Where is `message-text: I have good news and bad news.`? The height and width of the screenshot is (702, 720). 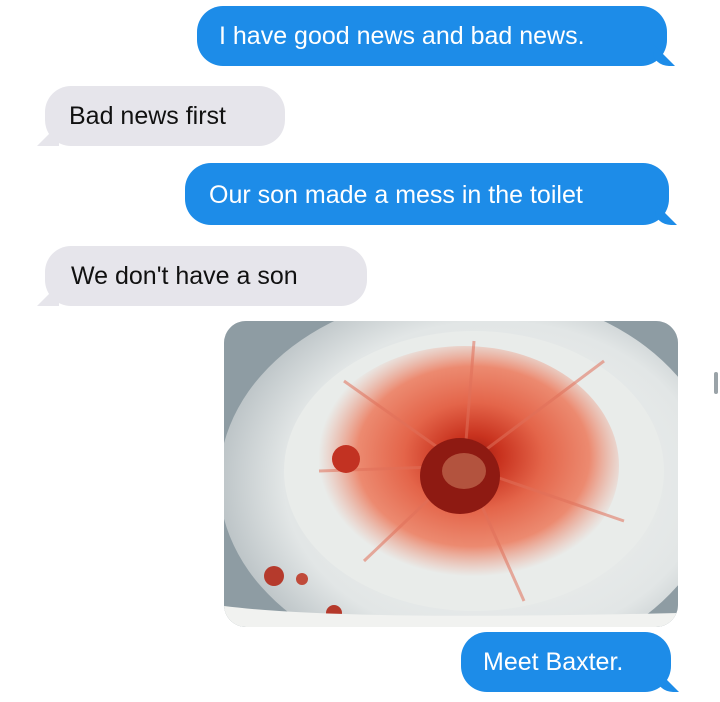
message-text: I have good news and bad news. is located at coordinates (402, 36).